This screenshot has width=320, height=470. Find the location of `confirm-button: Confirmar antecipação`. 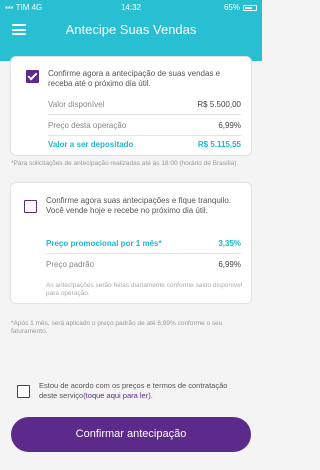

confirm-button: Confirmar antecipação is located at coordinates (131, 434).